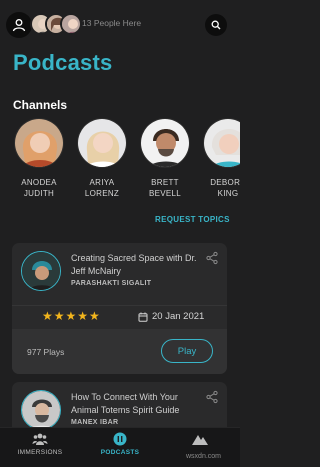 Image resolution: width=320 pixels, height=467 pixels. I want to click on podcast-date: 20 Jan 2021, so click(178, 316).